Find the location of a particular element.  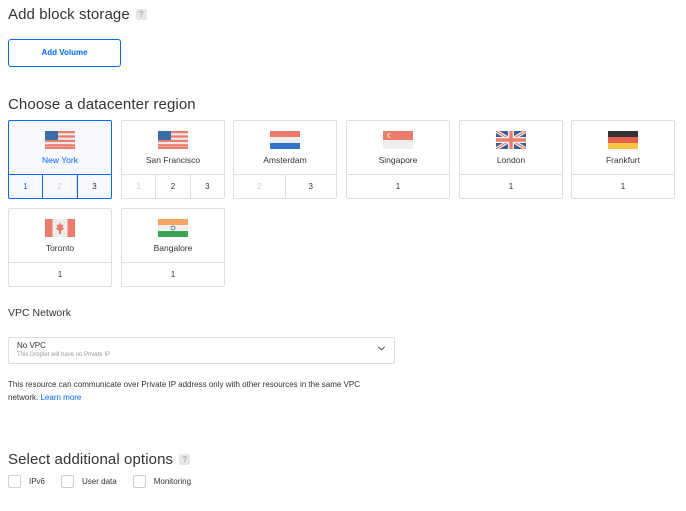

add-volume-button: Add Volume is located at coordinates (64, 53).